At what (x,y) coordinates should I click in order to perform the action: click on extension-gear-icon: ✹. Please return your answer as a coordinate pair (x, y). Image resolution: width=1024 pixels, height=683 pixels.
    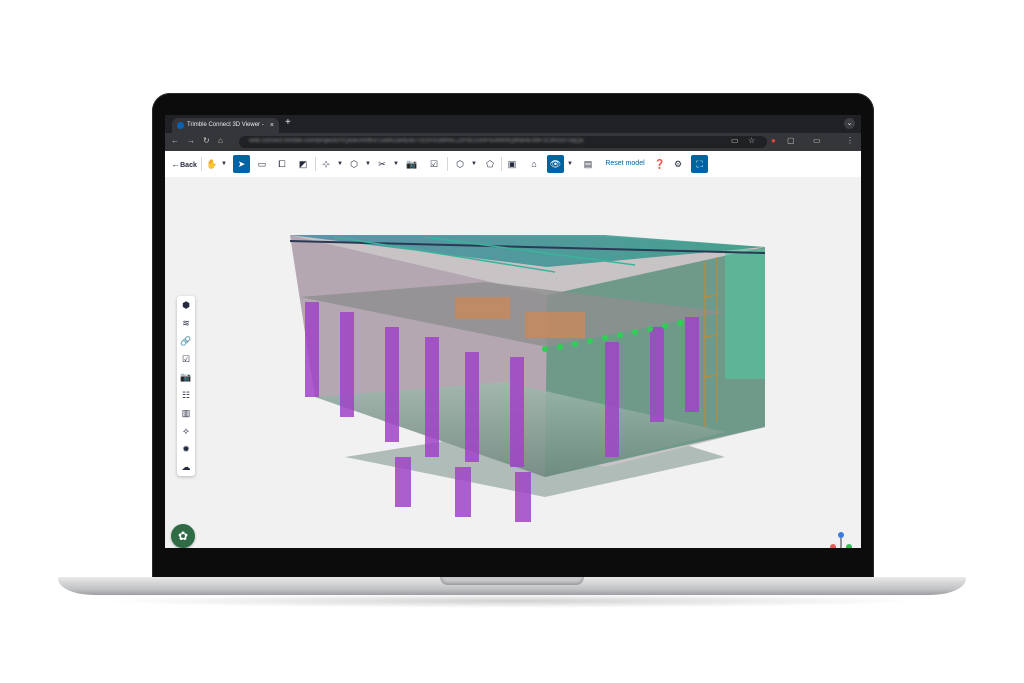
    Looking at the image, I should click on (186, 449).